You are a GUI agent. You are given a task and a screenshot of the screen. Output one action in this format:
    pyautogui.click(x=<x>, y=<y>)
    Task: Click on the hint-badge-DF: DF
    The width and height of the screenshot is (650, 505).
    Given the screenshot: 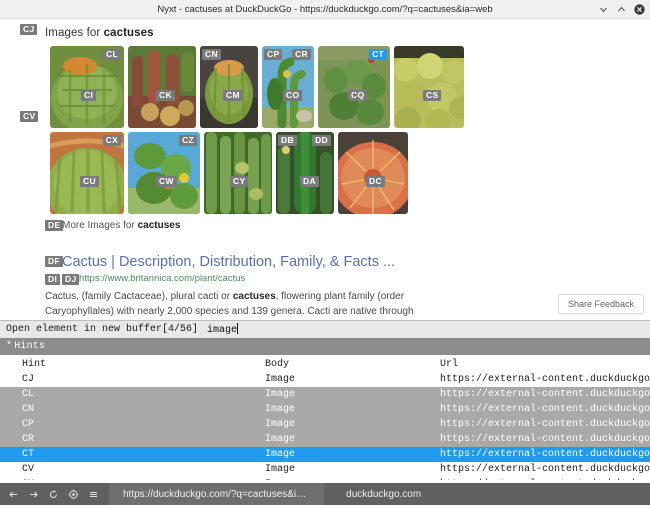 What is the action you would take?
    pyautogui.click(x=54, y=261)
    